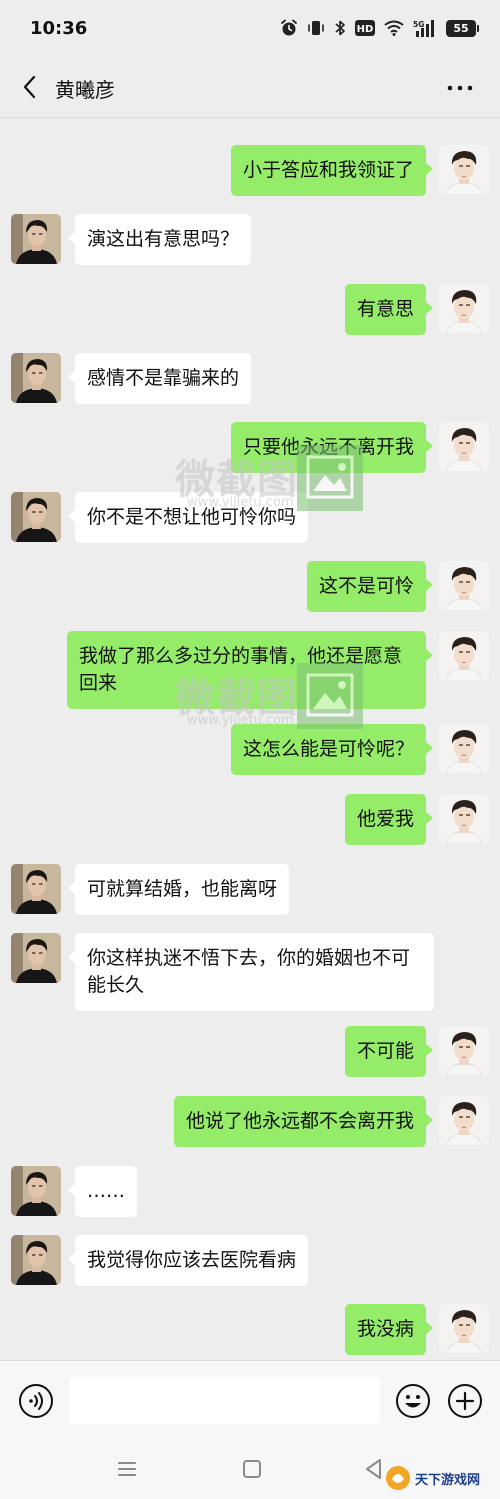 This screenshot has width=500, height=1499. I want to click on home-square-icon, so click(252, 1469).